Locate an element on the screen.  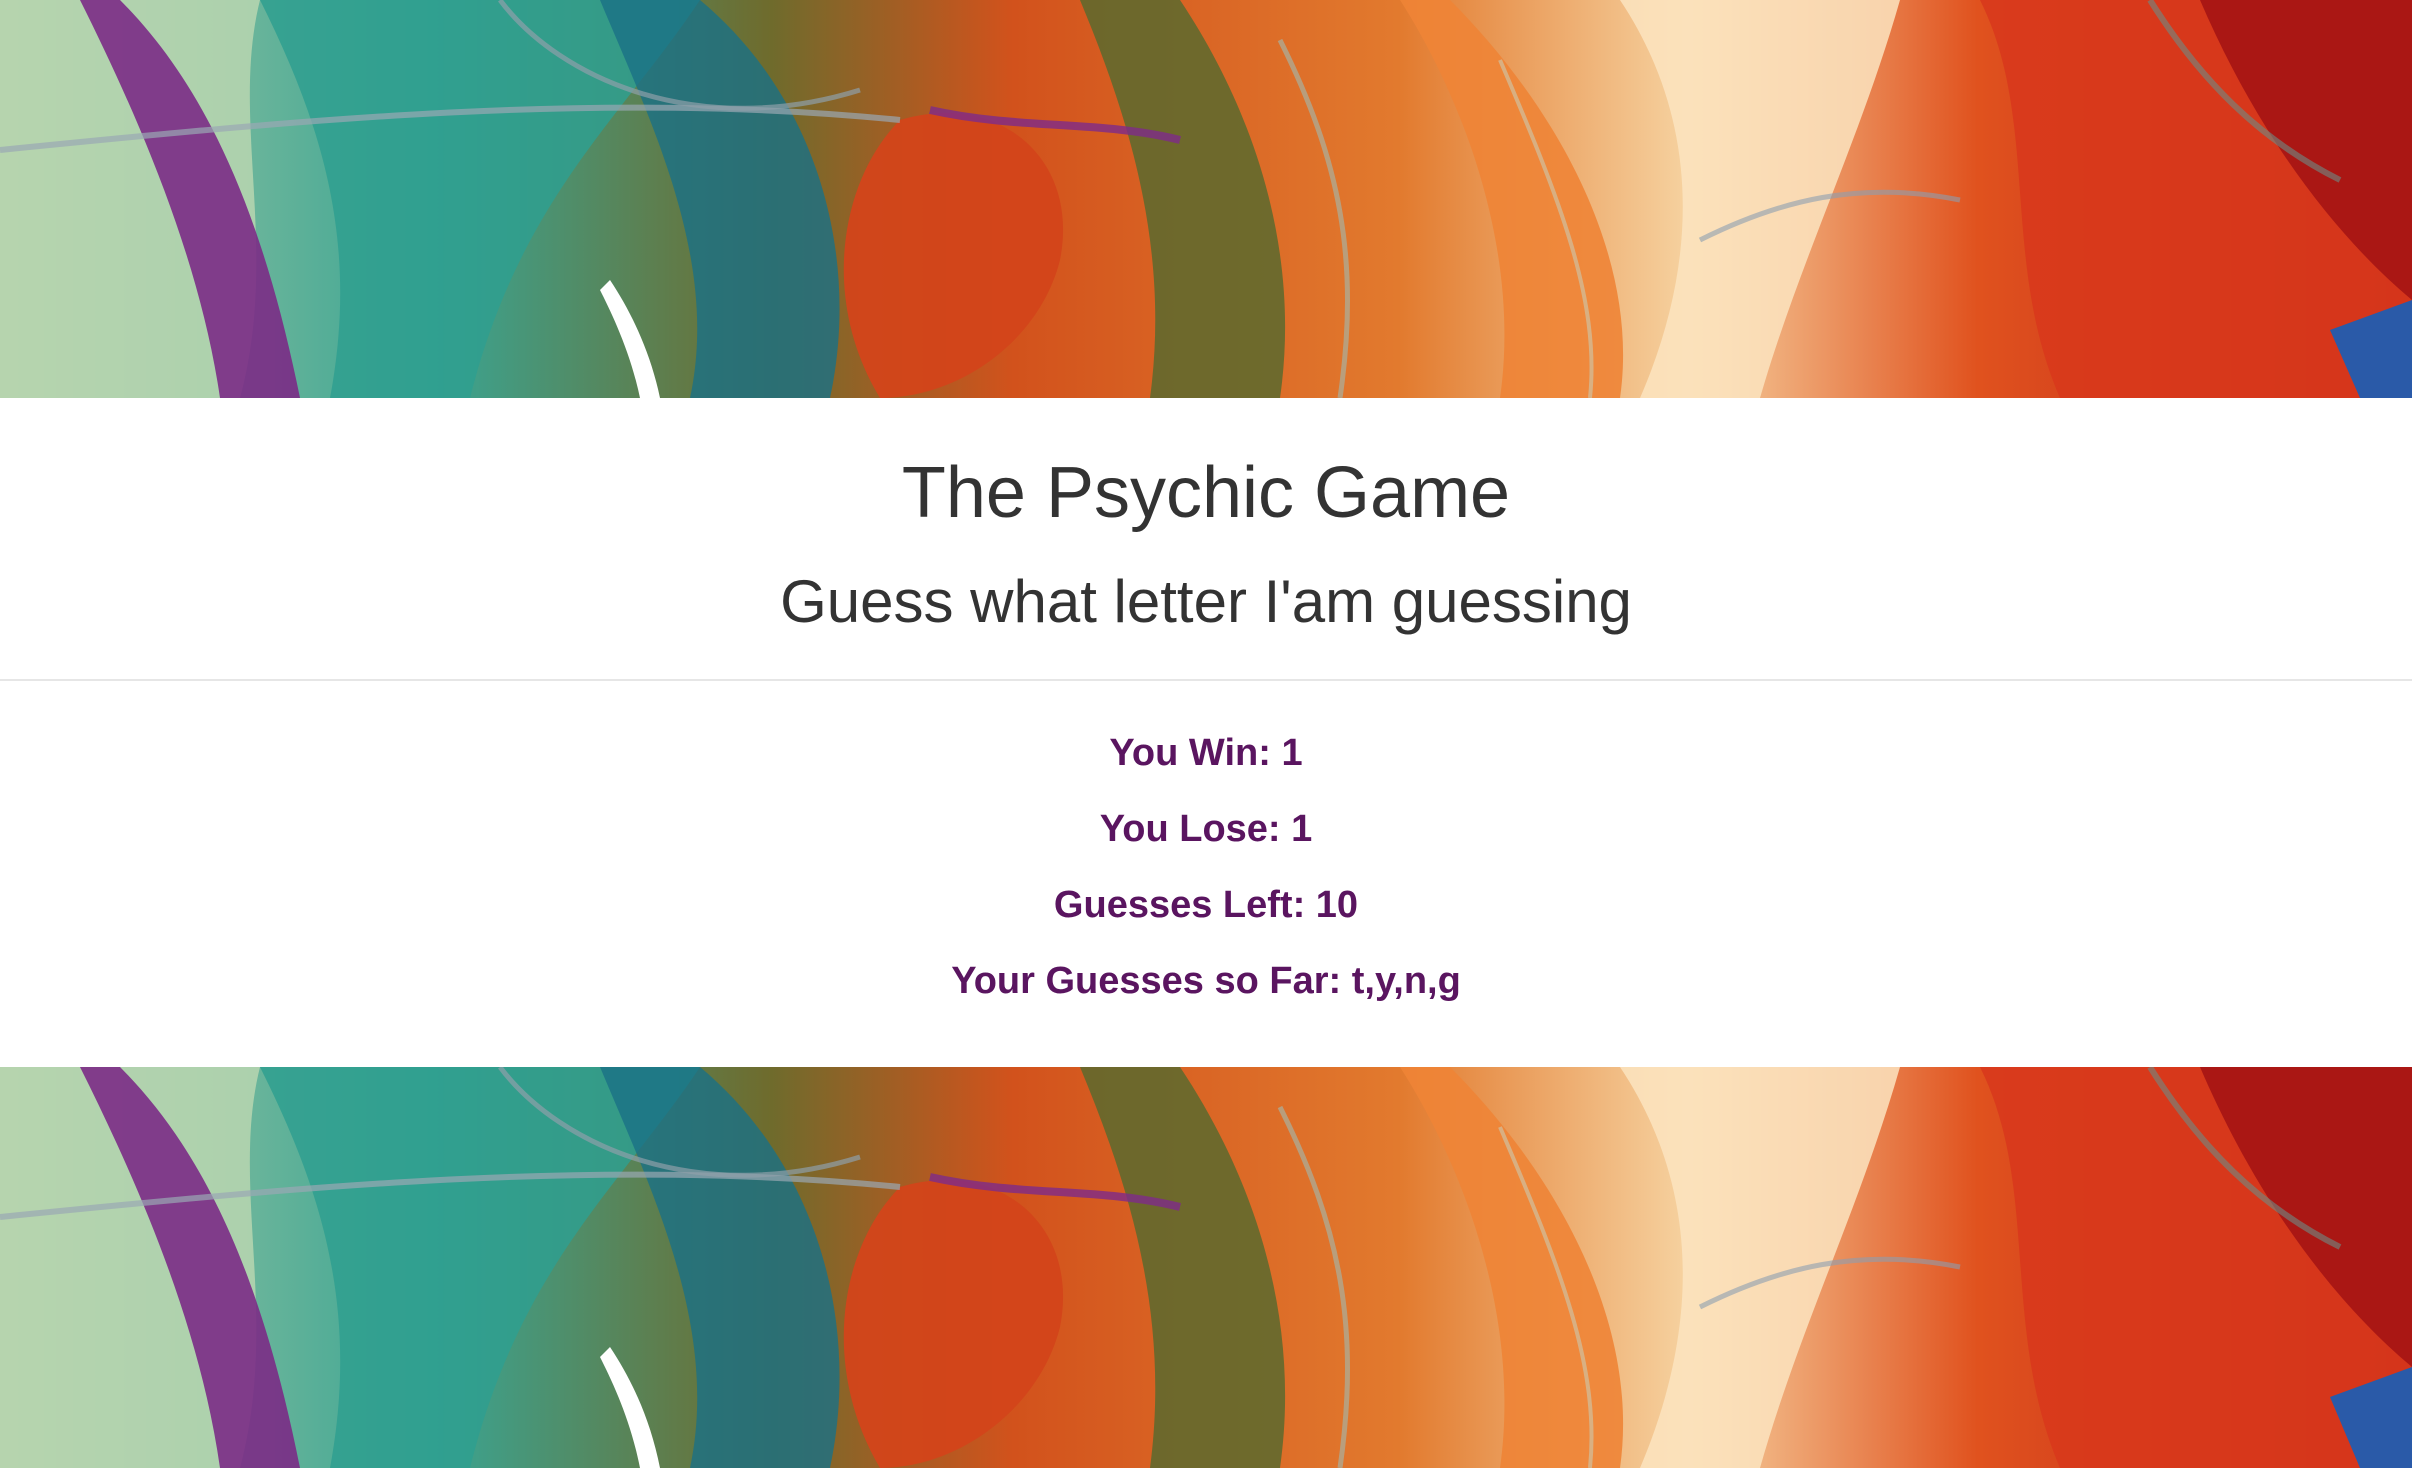
wins-stat: You Win: 1 is located at coordinates (1206, 754).